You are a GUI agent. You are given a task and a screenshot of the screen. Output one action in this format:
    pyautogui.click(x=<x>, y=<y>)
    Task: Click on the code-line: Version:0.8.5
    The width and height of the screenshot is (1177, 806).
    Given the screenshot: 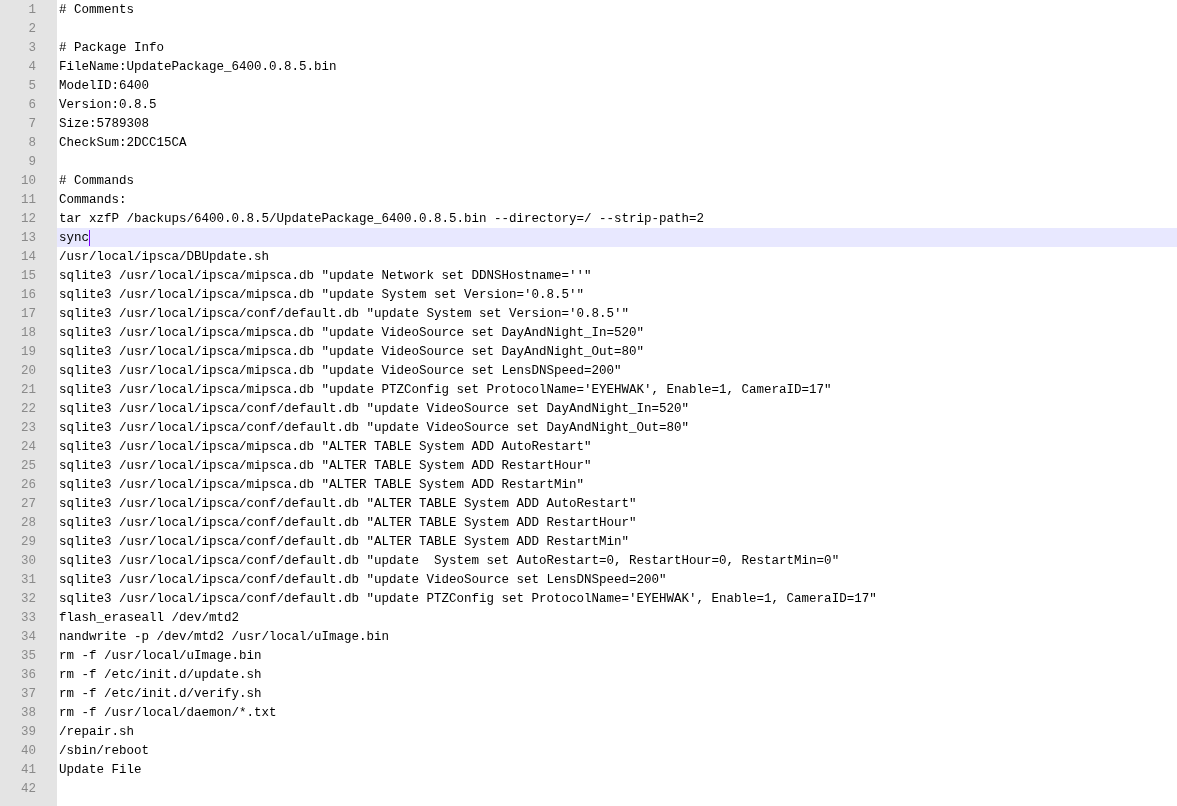 What is the action you would take?
    pyautogui.click(x=108, y=104)
    